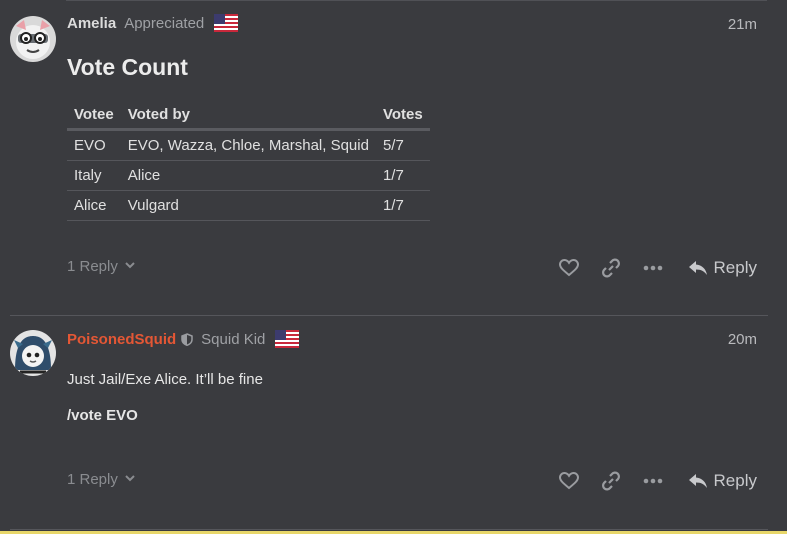 Image resolution: width=787 pixels, height=534 pixels. I want to click on post-separator, so click(389, 529).